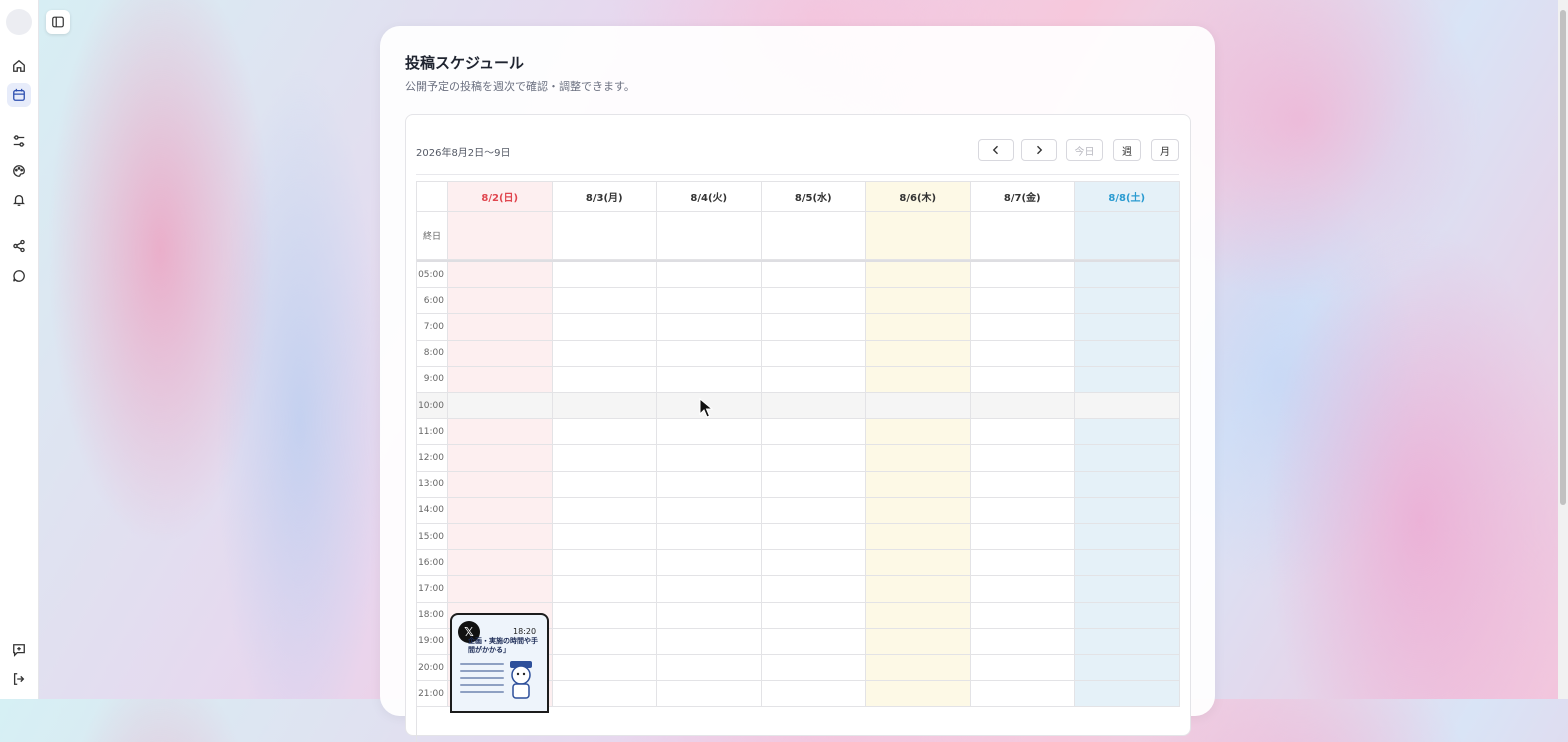 The height and width of the screenshot is (742, 1568). I want to click on day-header: 8/7(金), so click(1022, 197).